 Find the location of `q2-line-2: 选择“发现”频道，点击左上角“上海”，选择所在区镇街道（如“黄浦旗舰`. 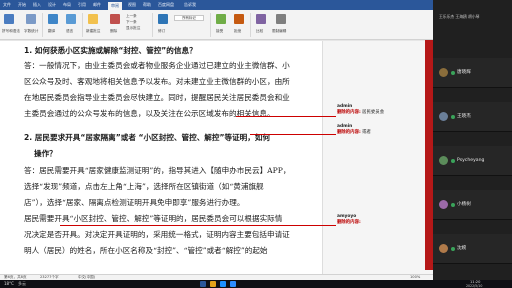

q2-line-2: 选择“发现”频道，点击左上角“上海”，选择所在区镇街道（如“黄浦旗舰 is located at coordinates (144, 186).